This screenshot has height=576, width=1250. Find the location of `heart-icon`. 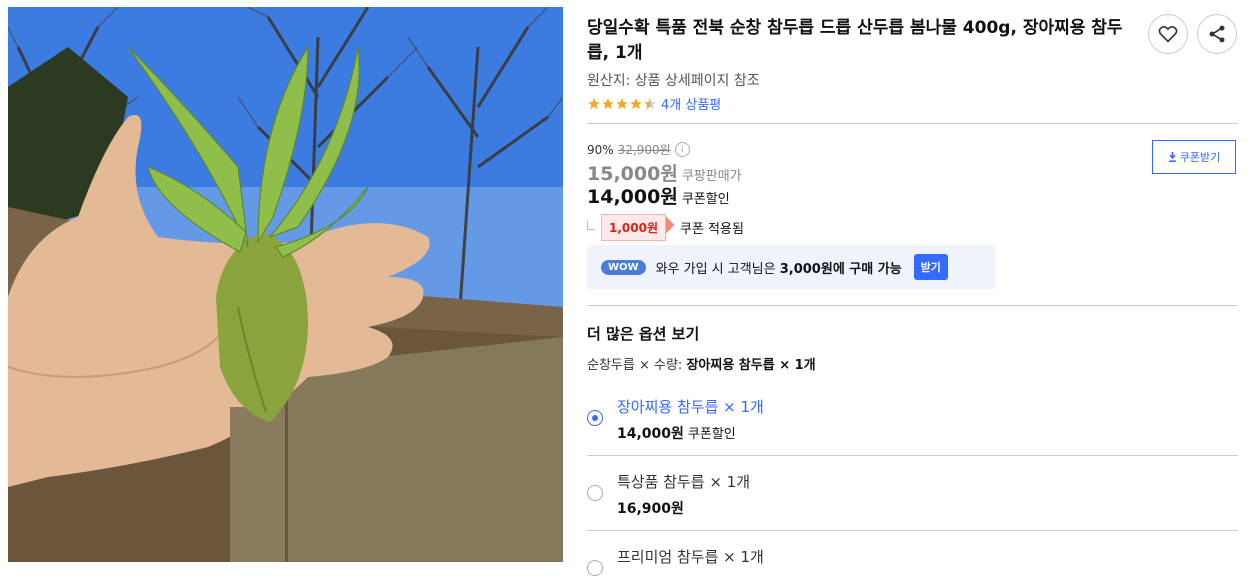

heart-icon is located at coordinates (1168, 34).